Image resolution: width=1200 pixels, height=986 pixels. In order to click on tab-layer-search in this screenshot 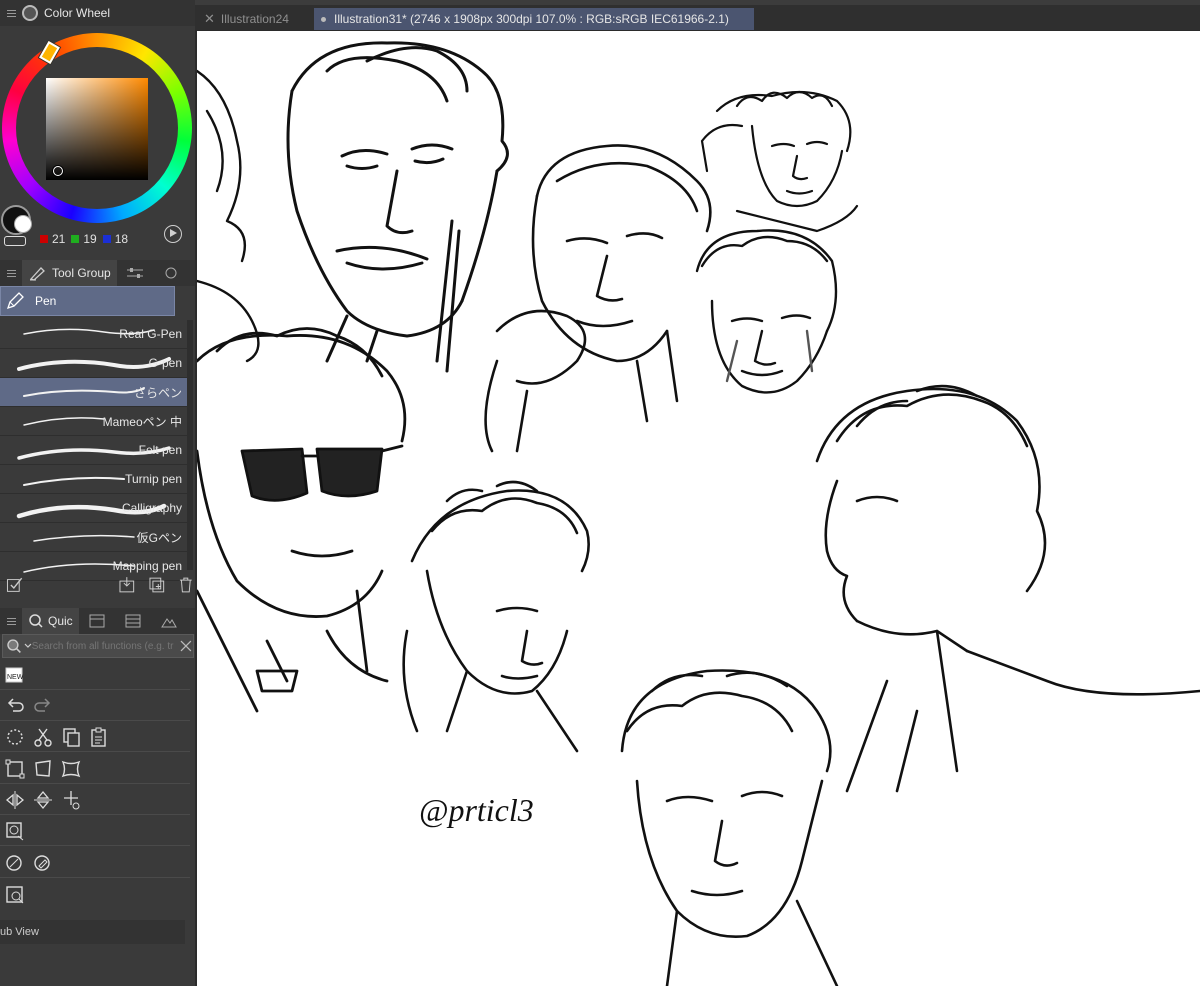, I will do `click(133, 621)`.